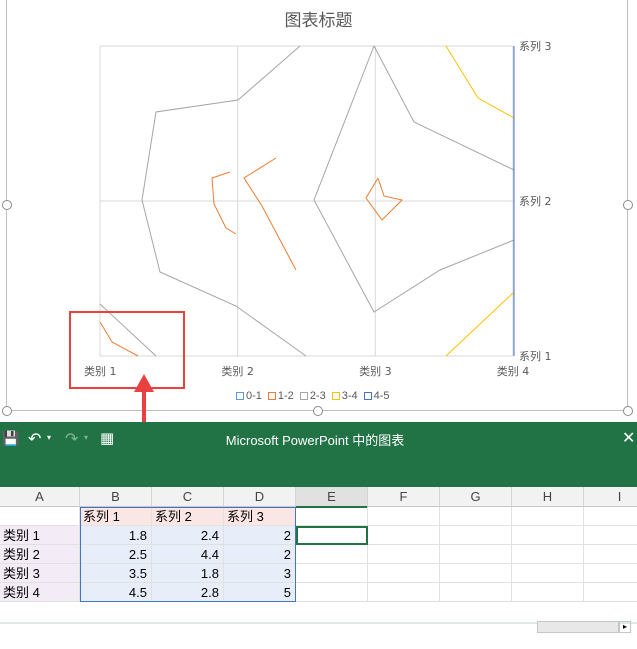 Image resolution: width=637 pixels, height=649 pixels. What do you see at coordinates (349, 396) in the screenshot?
I see `legend-label: 3-4` at bounding box center [349, 396].